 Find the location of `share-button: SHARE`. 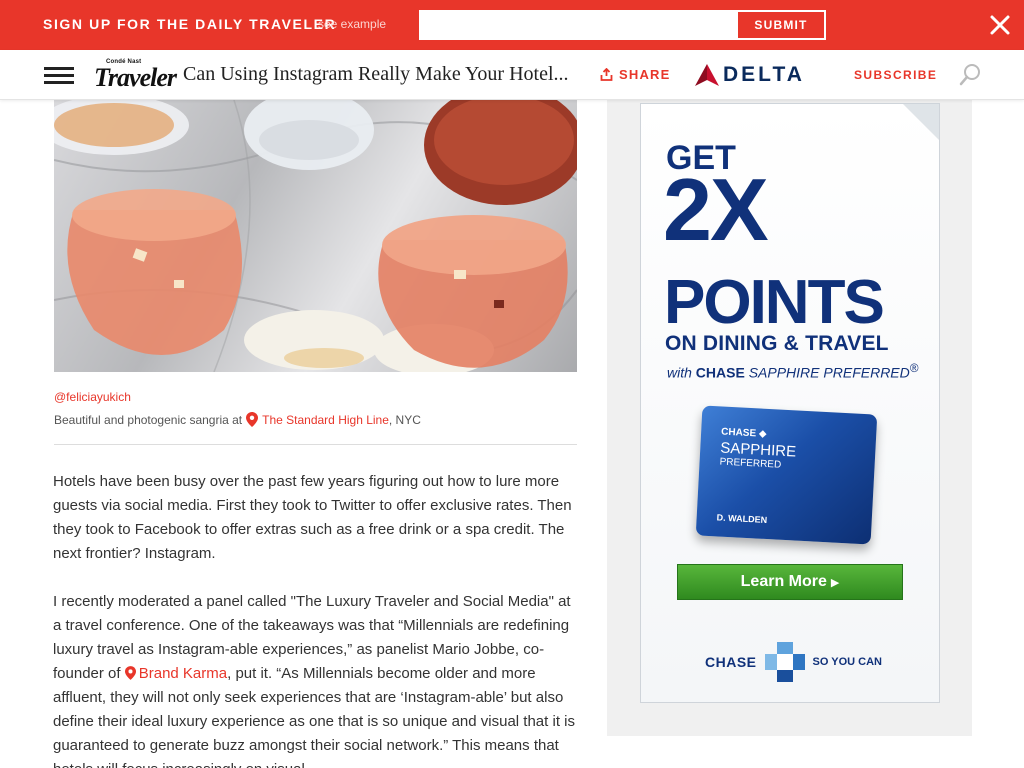

share-button: SHARE is located at coordinates (635, 74).